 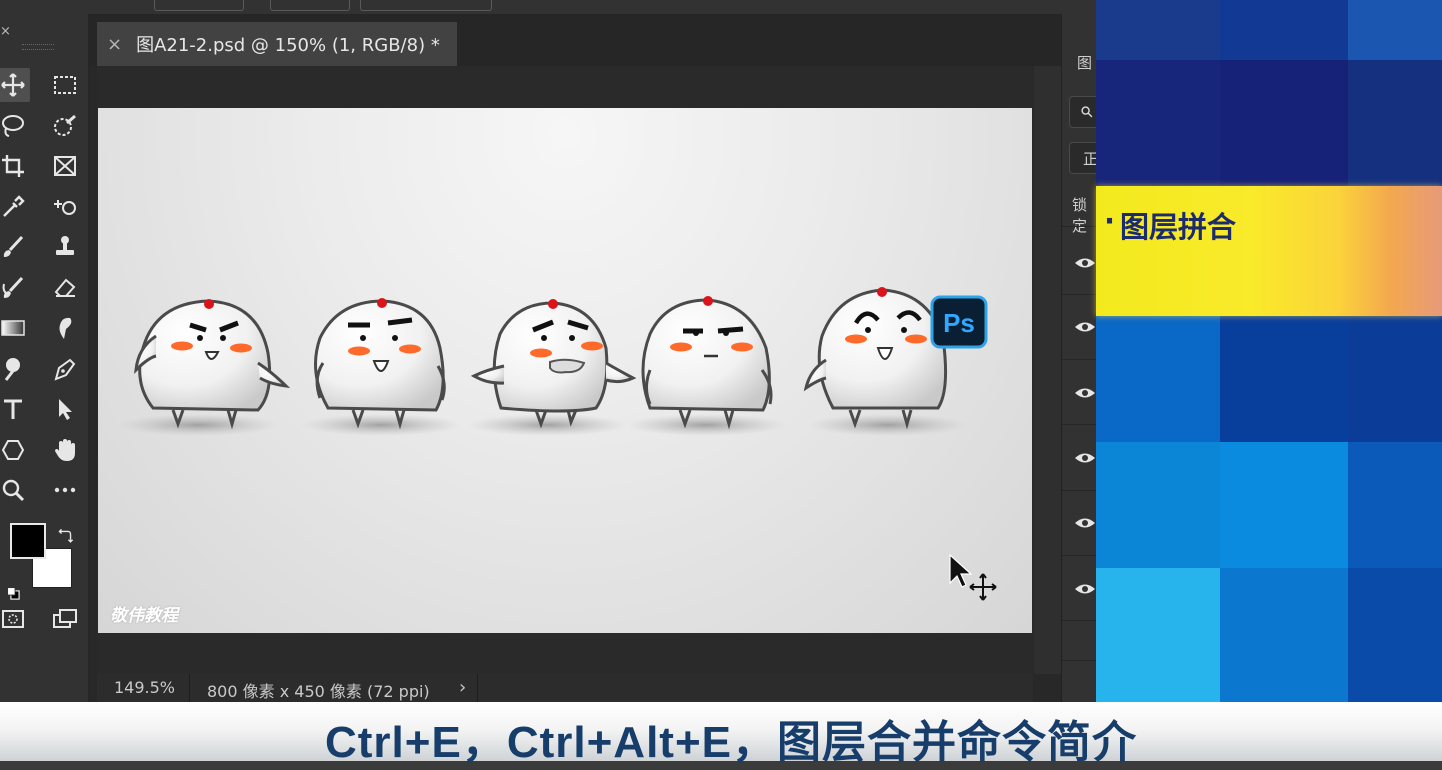 What do you see at coordinates (114, 44) in the screenshot?
I see `close-tab-icon: ×` at bounding box center [114, 44].